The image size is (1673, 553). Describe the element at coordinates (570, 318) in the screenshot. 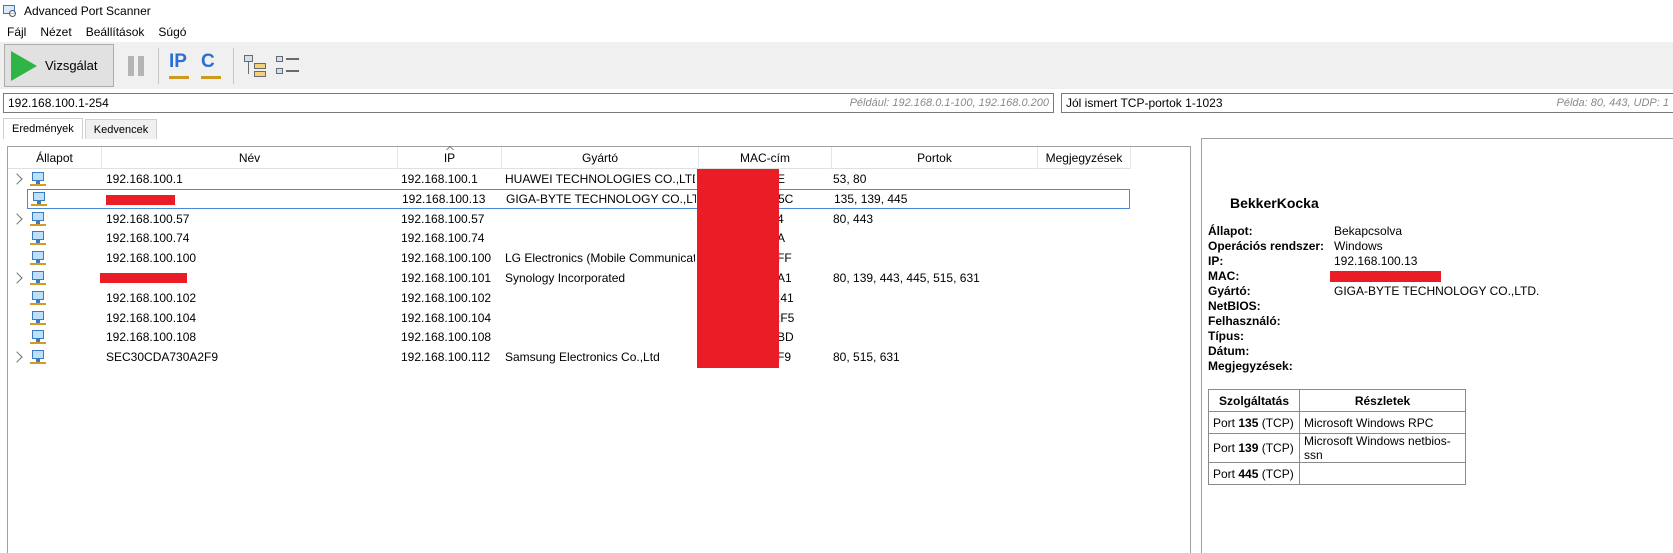

I see `table-row: 192.168.100.104 192.168.100.104:F5` at that location.